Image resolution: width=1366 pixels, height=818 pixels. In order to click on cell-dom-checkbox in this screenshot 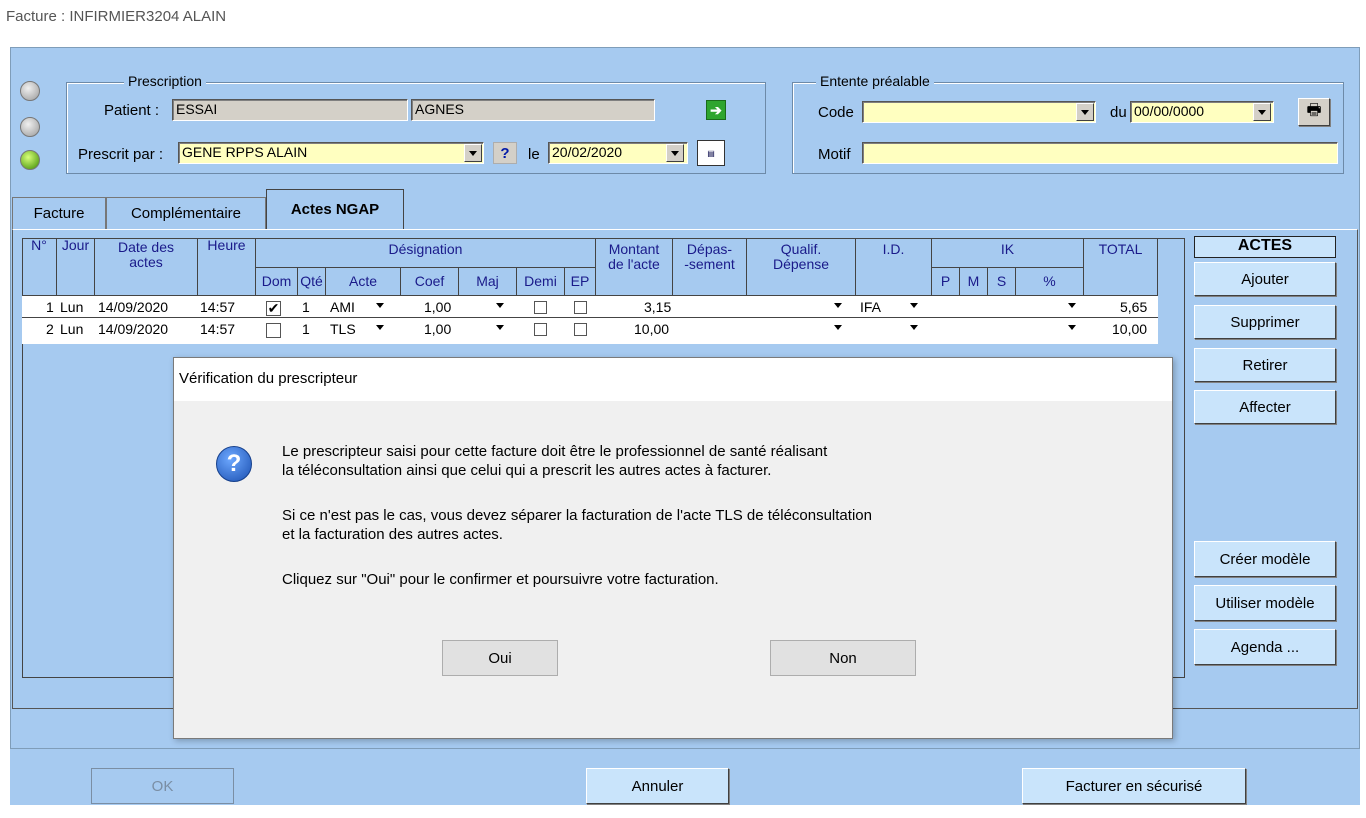, I will do `click(273, 330)`.